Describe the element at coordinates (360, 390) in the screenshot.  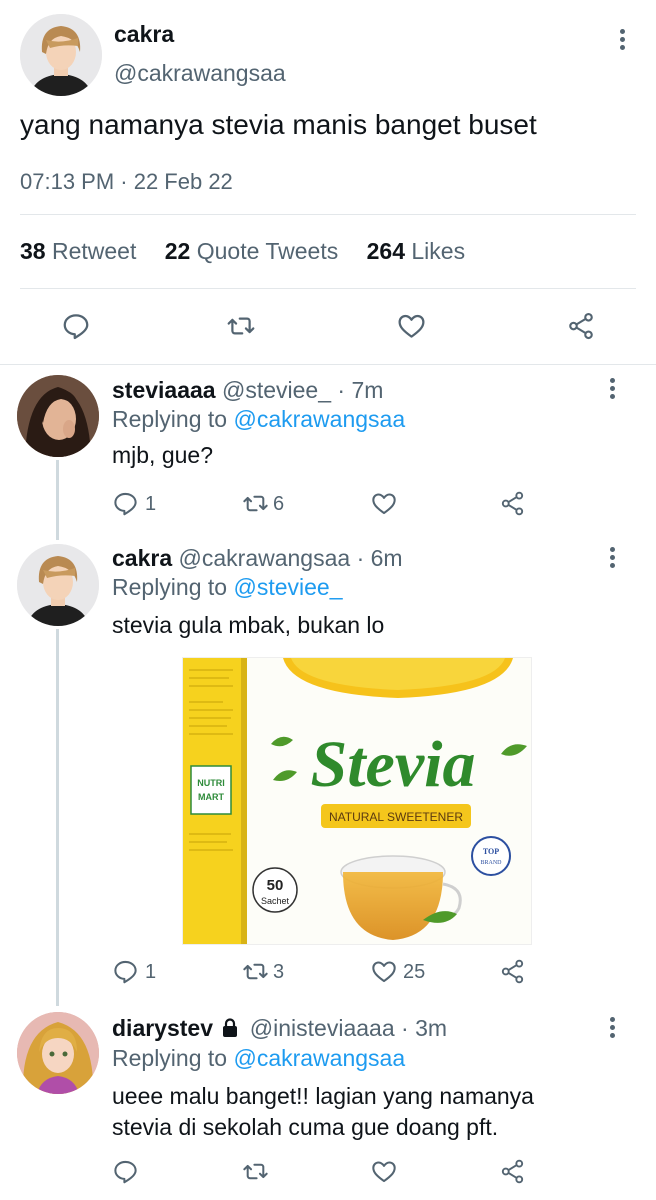
I see `reply-time: · 7m` at that location.